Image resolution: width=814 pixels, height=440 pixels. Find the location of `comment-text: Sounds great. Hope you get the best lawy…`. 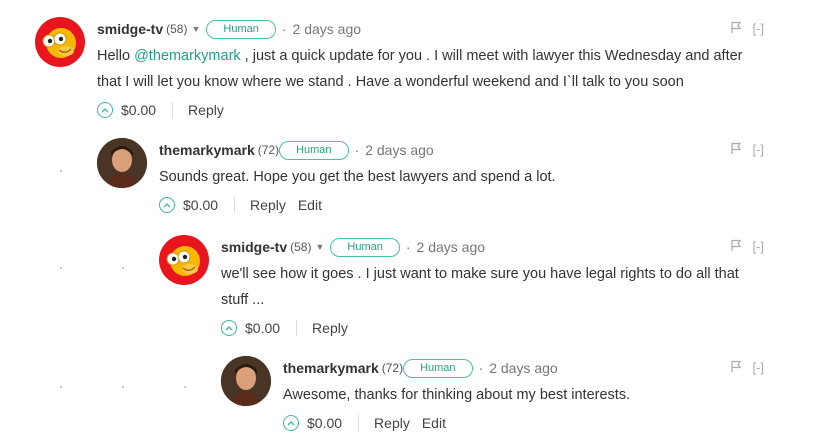

comment-text: Sounds great. Hope you get the best lawy… is located at coordinates (357, 177).